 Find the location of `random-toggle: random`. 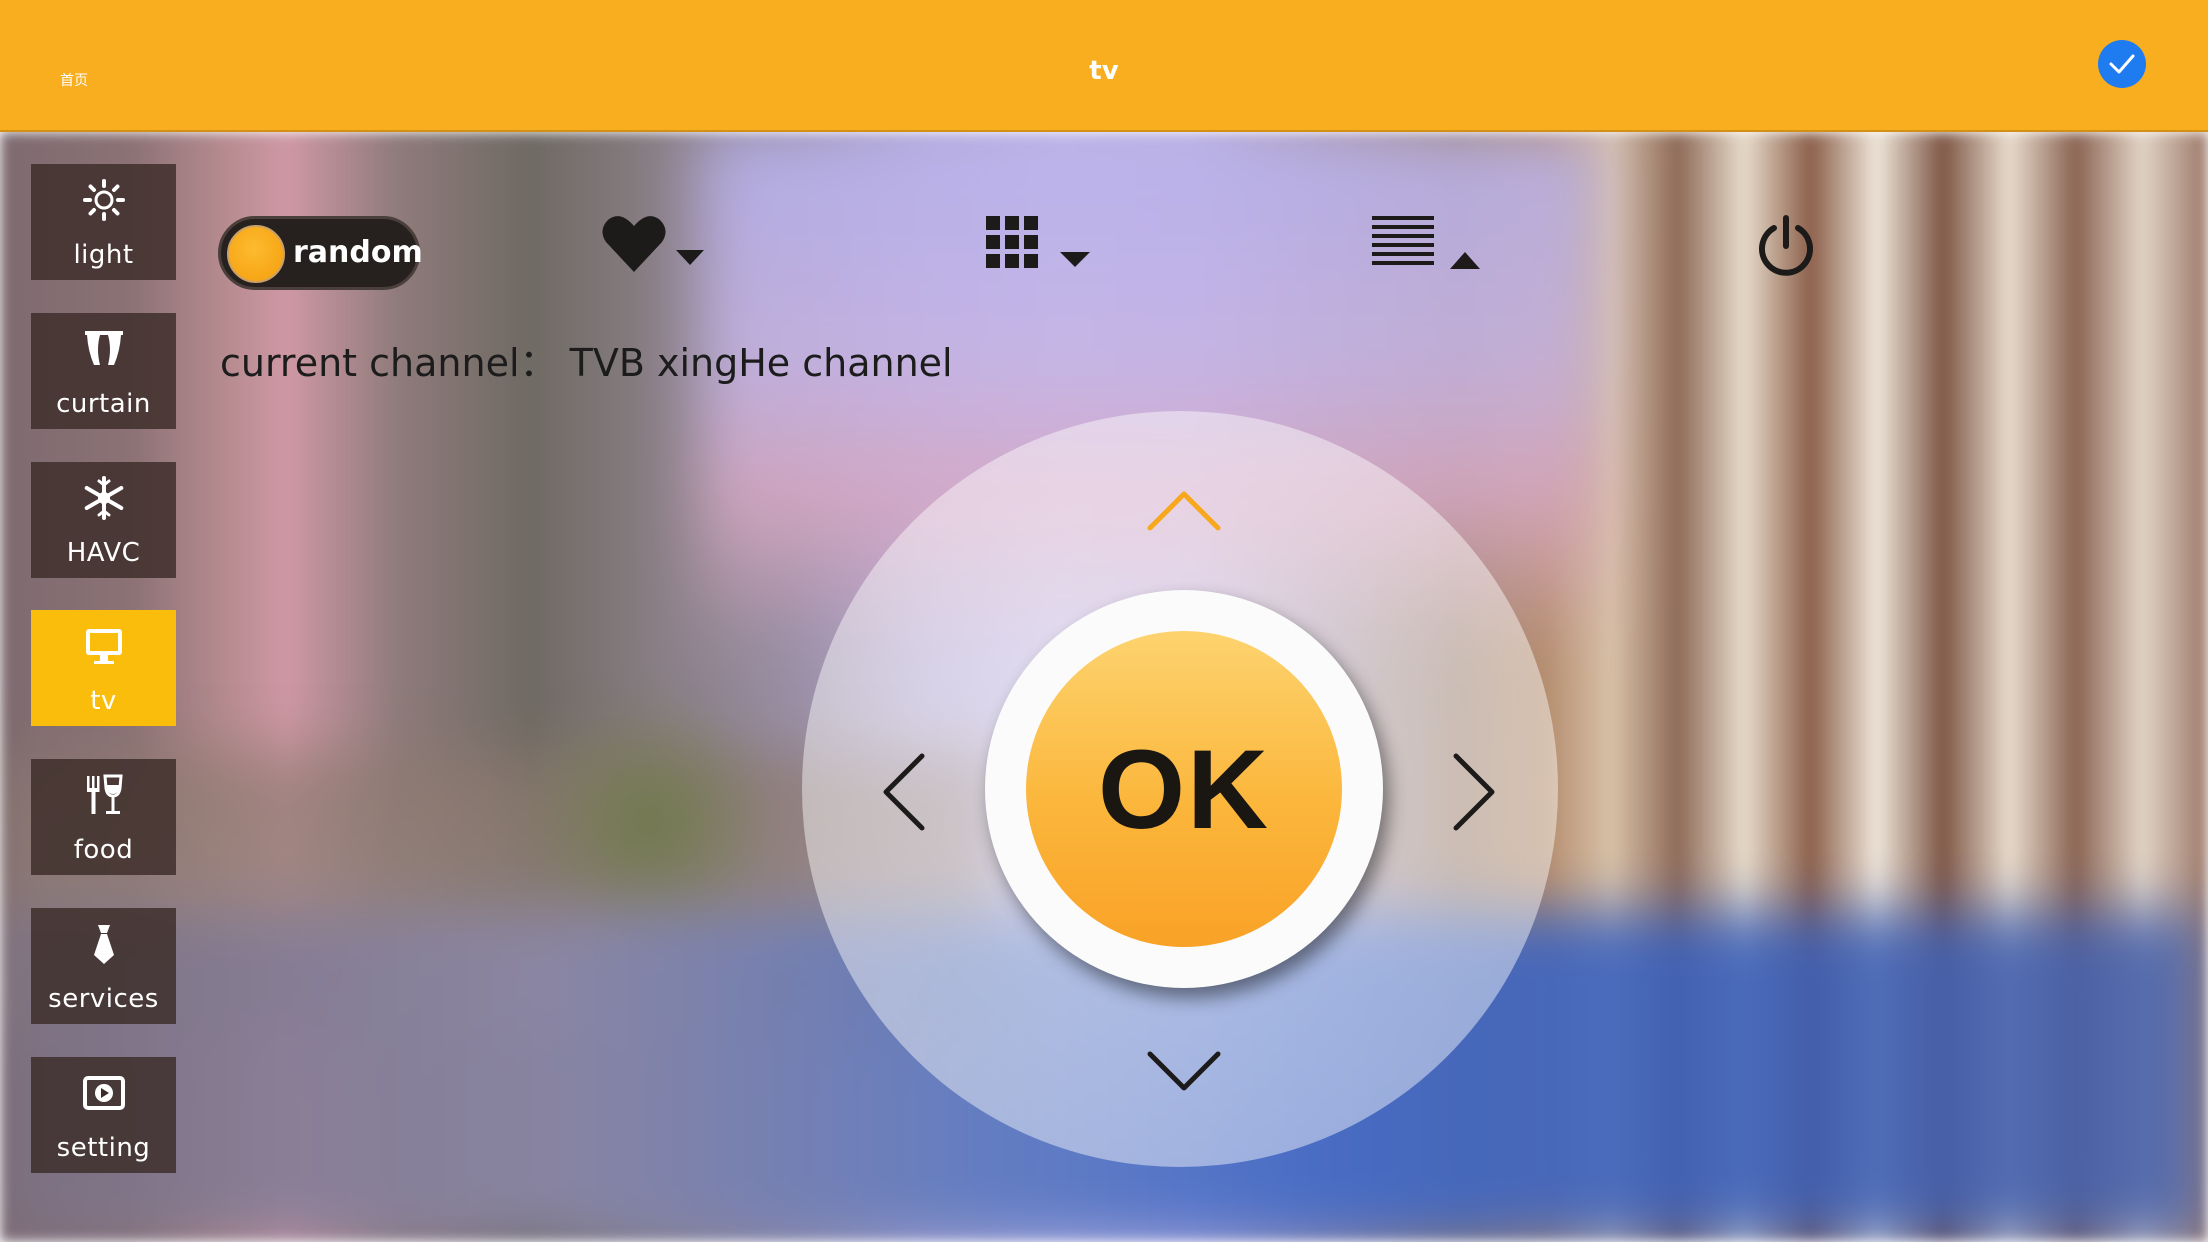

random-toggle: random is located at coordinates (320, 253).